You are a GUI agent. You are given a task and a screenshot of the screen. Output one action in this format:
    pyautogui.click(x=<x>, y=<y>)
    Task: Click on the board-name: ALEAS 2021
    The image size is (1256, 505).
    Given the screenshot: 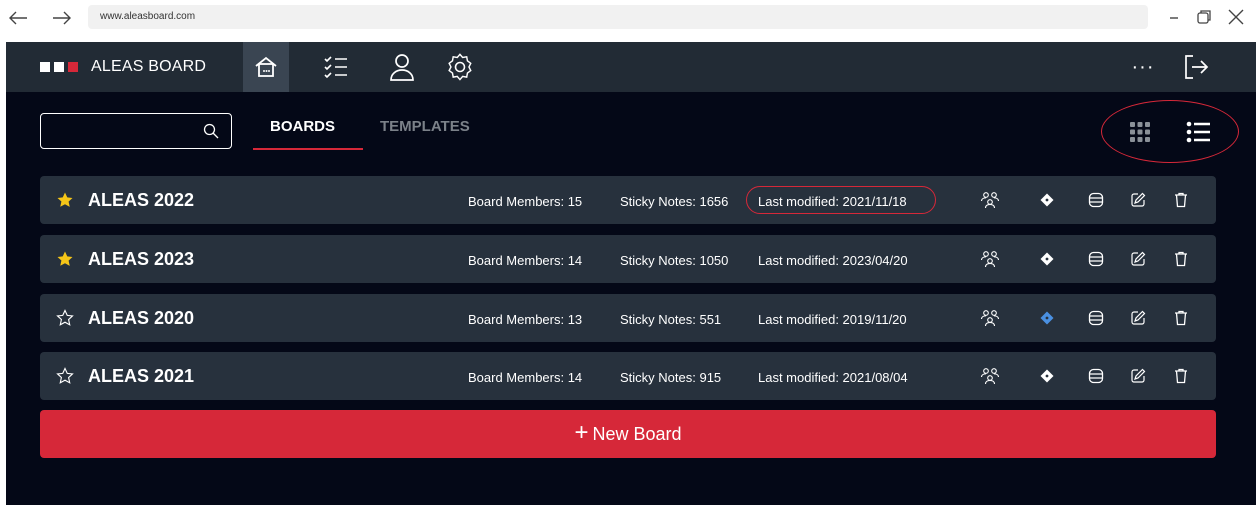 What is the action you would take?
    pyautogui.click(x=141, y=376)
    